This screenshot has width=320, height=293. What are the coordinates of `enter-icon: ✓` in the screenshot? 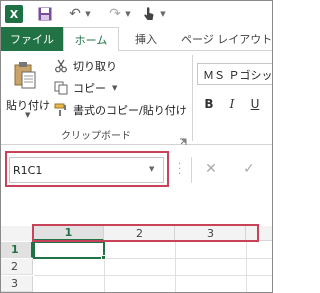 It's located at (249, 169).